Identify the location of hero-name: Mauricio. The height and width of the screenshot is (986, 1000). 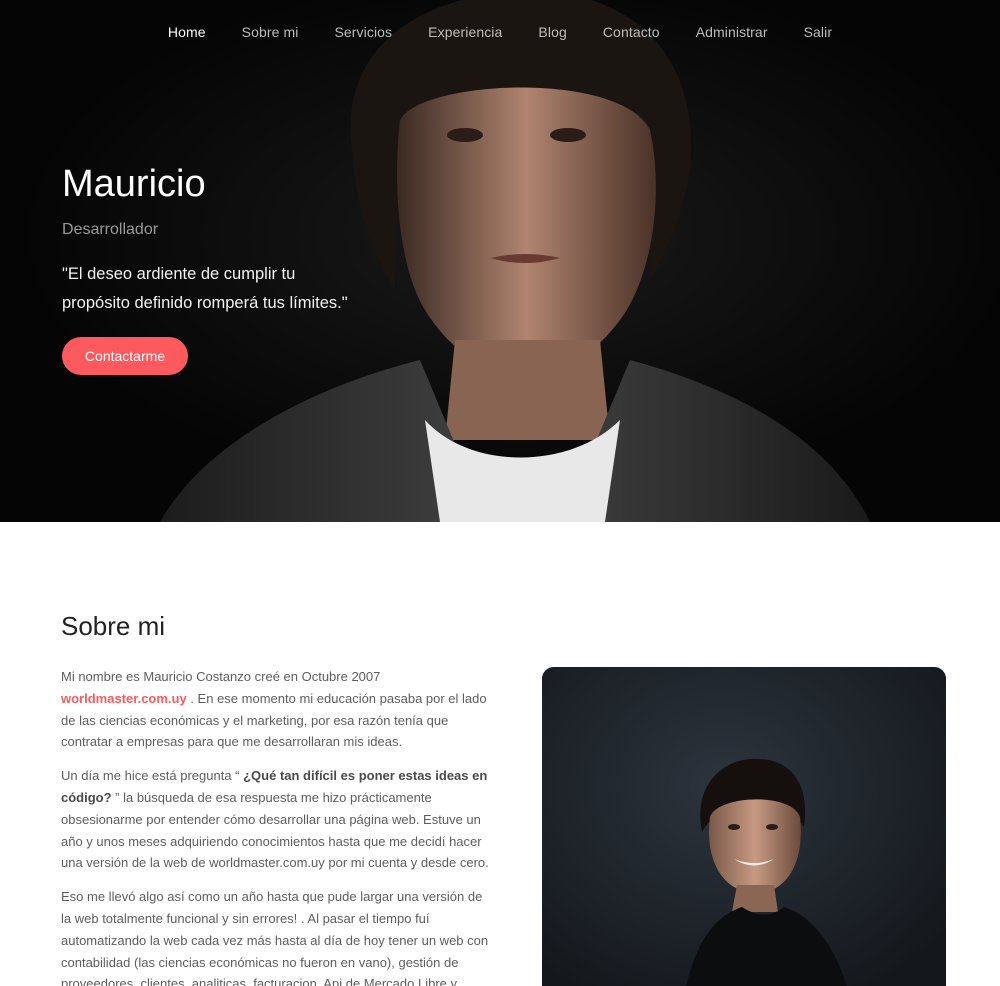
(134, 184).